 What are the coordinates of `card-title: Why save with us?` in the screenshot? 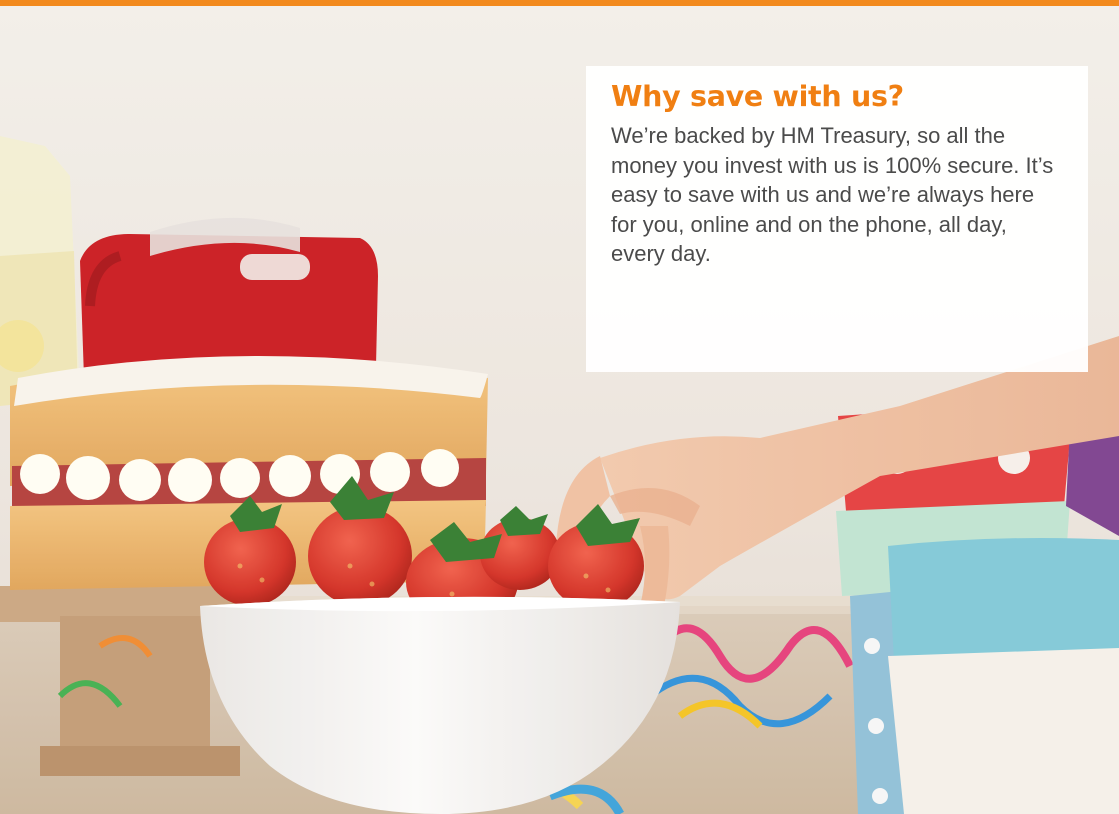 It's located at (757, 96).